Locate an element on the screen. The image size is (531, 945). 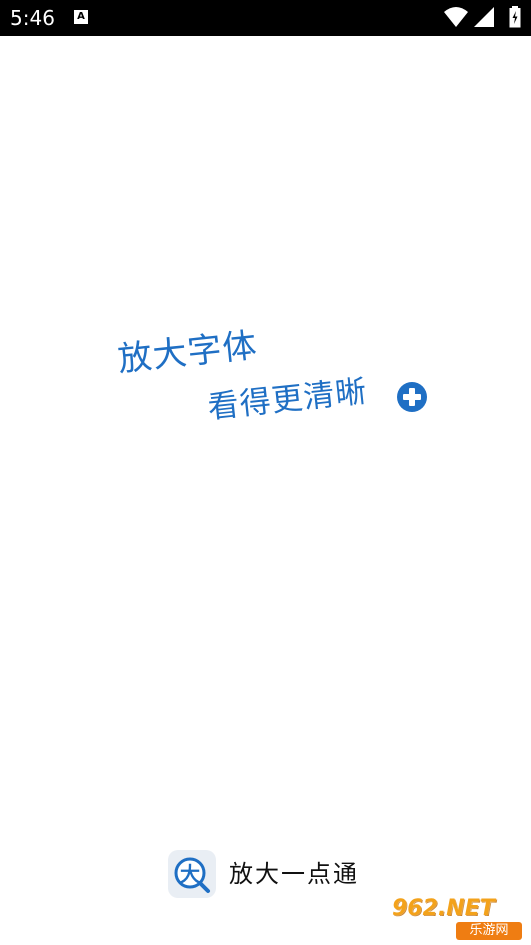
watermark-site: 962.NET is located at coordinates (443, 908).